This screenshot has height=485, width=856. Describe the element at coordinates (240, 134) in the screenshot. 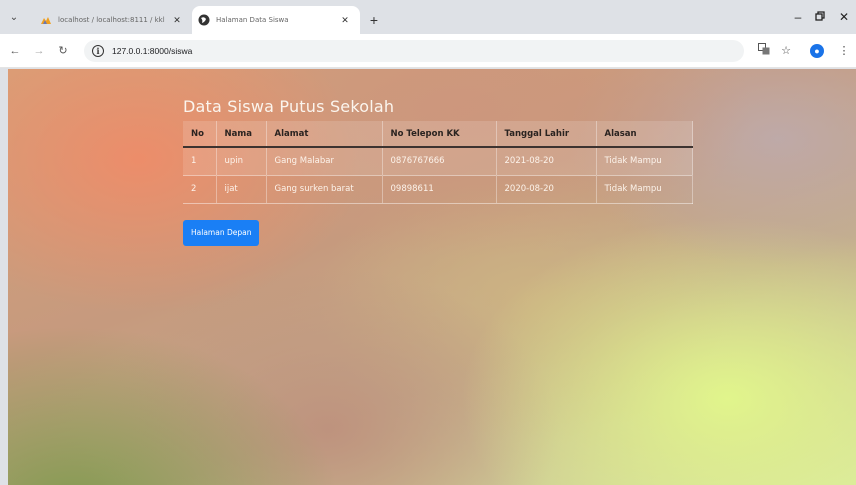

I see `column-header-nama: Nama` at that location.